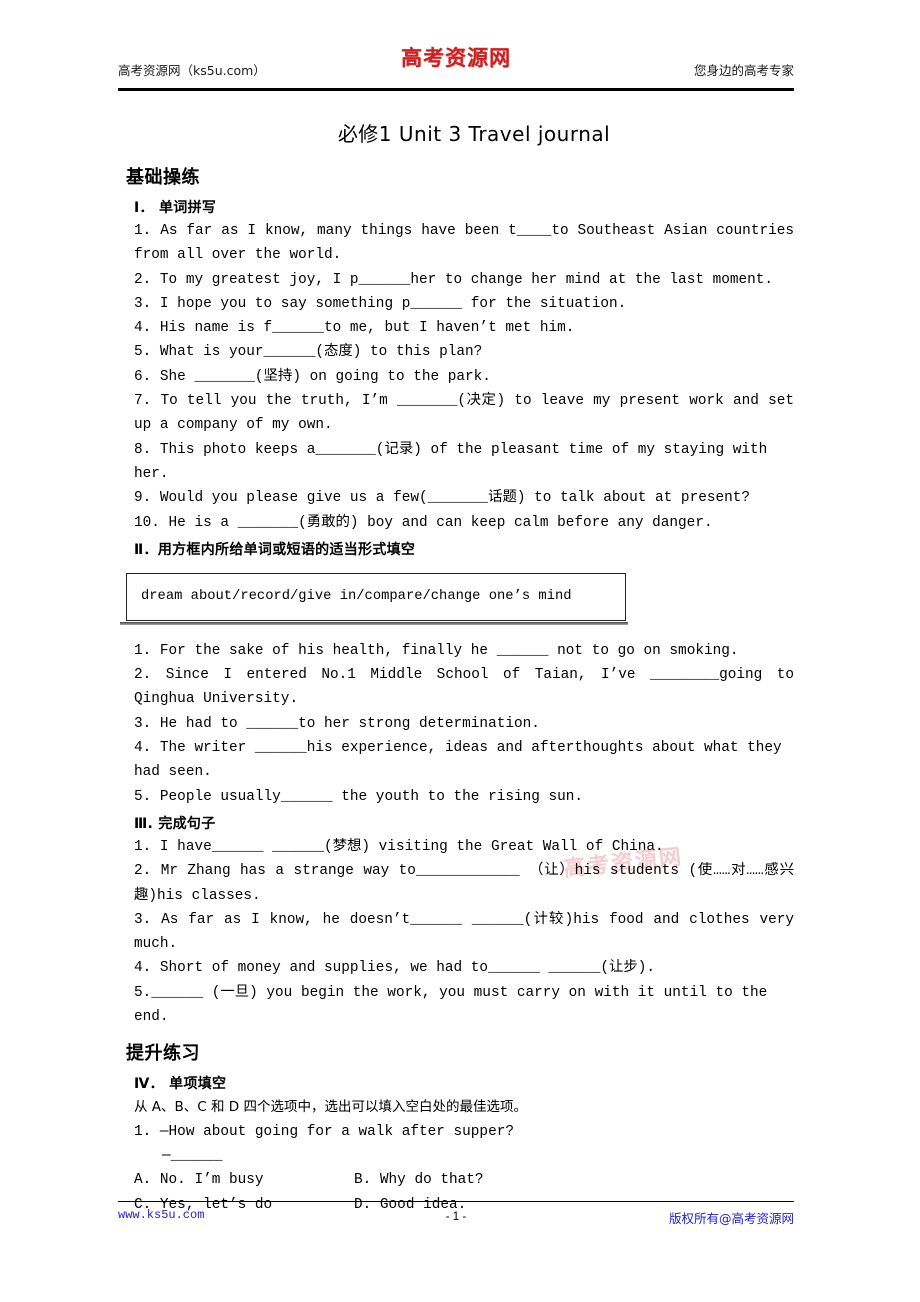  I want to click on page-title: 必修1 Unit 3 Travel journal, so click(474, 134).